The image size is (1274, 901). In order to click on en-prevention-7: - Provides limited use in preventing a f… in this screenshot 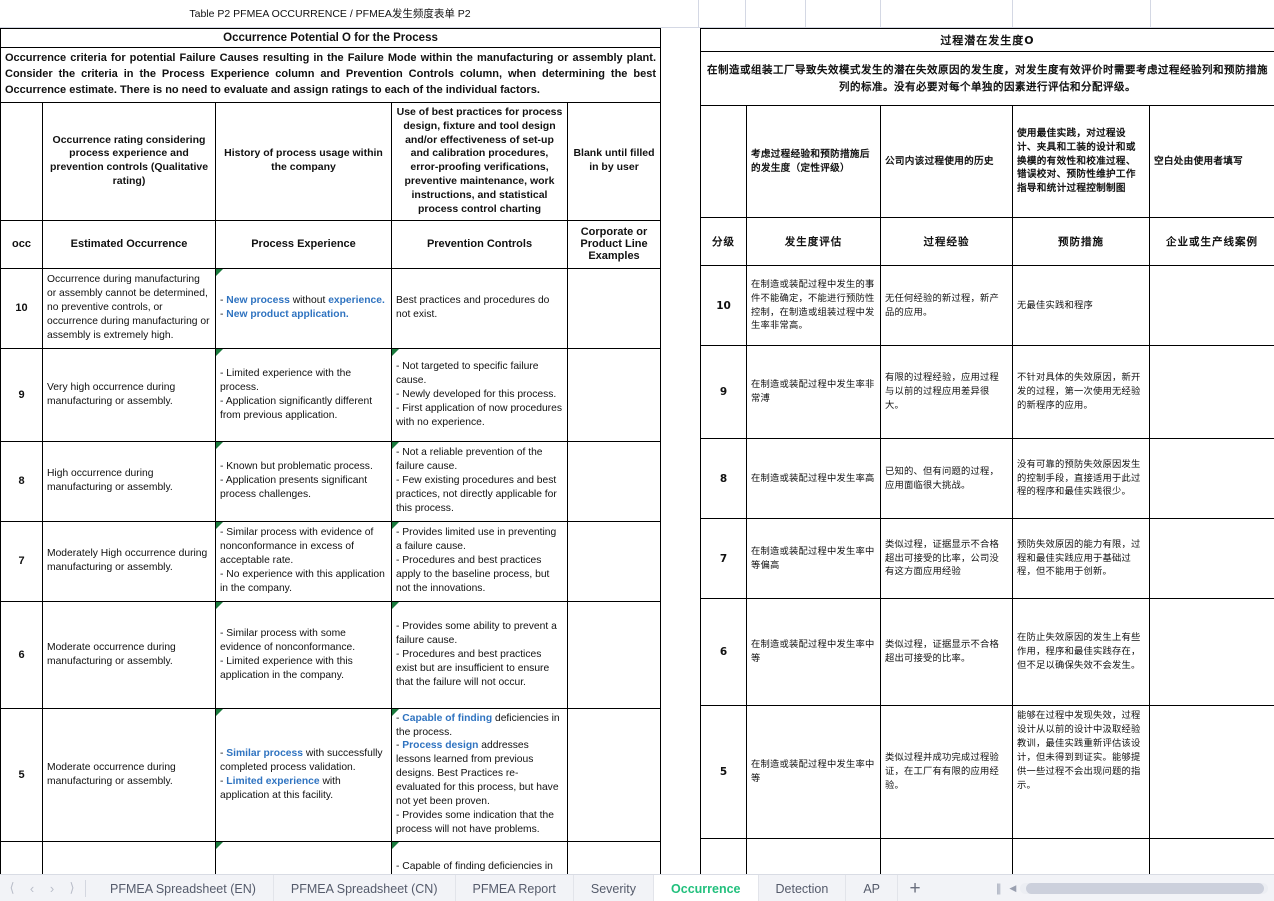, I will do `click(479, 561)`.